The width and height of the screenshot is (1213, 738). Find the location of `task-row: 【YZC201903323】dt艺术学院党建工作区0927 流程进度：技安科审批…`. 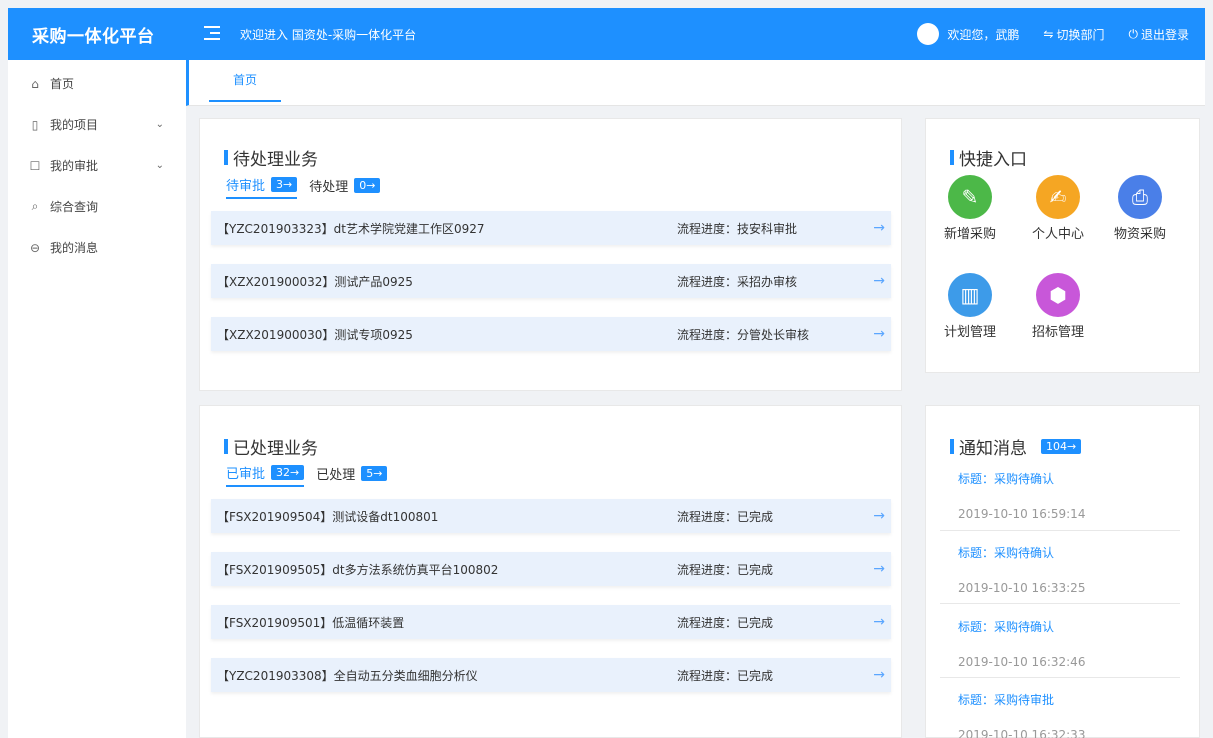

task-row: 【YZC201903323】dt艺术学院党建工作区0927 流程进度：技安科审批… is located at coordinates (551, 228).